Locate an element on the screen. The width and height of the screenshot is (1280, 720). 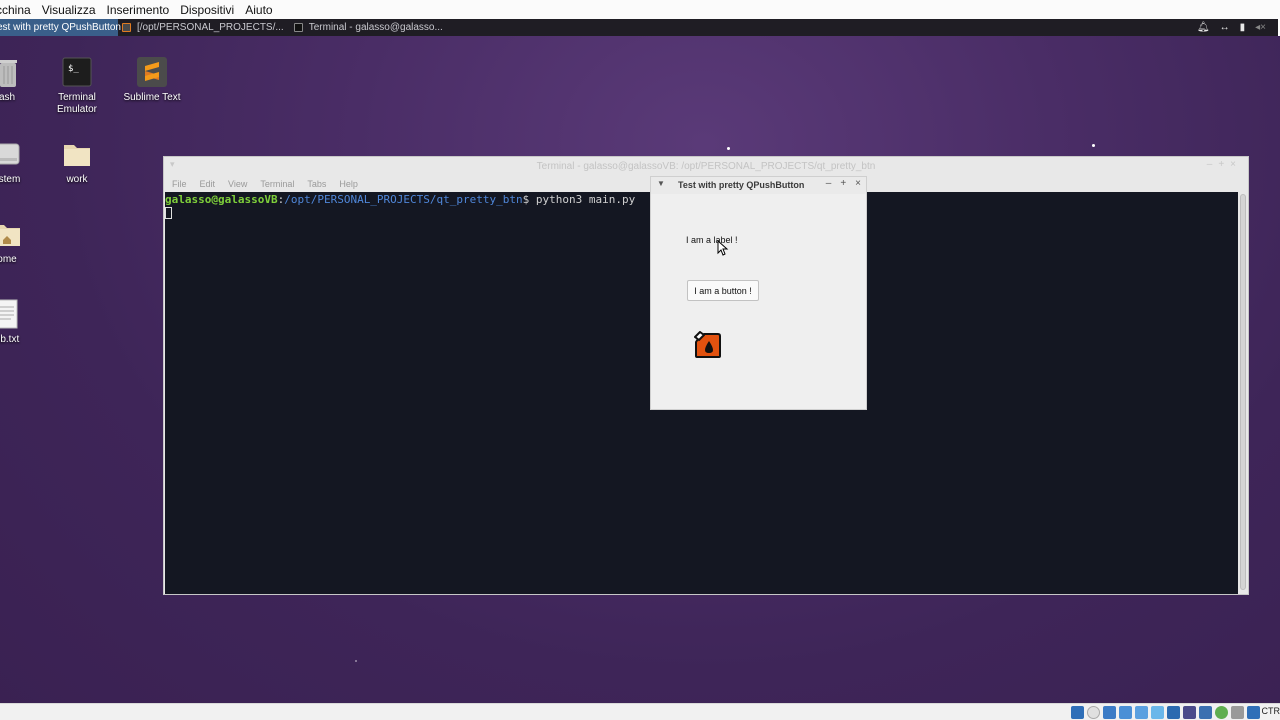
network-adapter-icon is located at coordinates (1125, 712).